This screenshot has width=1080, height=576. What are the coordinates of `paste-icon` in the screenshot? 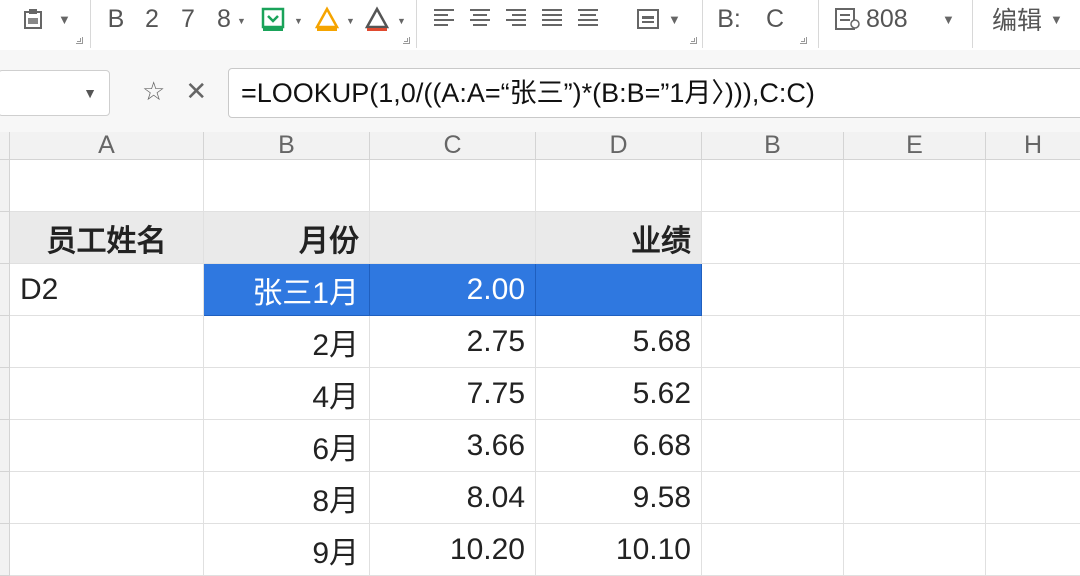 It's located at (33, 19).